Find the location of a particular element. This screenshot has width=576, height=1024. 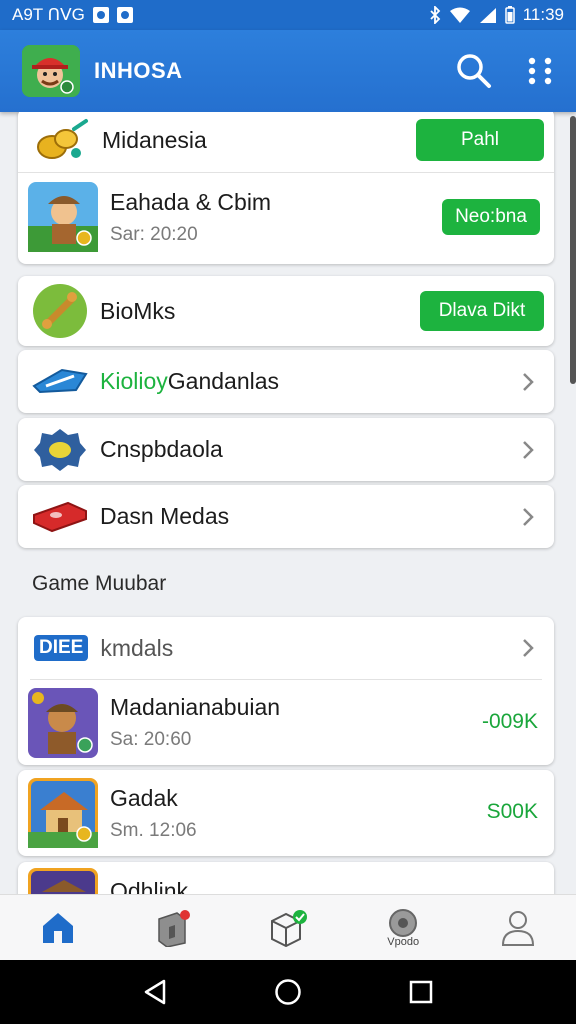

app-bar: INHOSA is located at coordinates (288, 71).